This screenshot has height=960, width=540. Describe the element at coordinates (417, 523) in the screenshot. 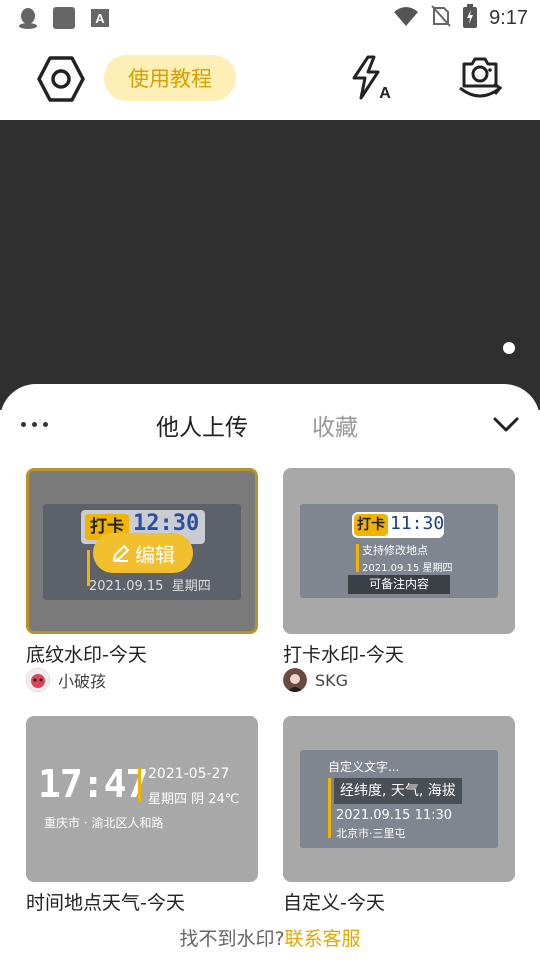

I see `preview-time: 11:30` at that location.